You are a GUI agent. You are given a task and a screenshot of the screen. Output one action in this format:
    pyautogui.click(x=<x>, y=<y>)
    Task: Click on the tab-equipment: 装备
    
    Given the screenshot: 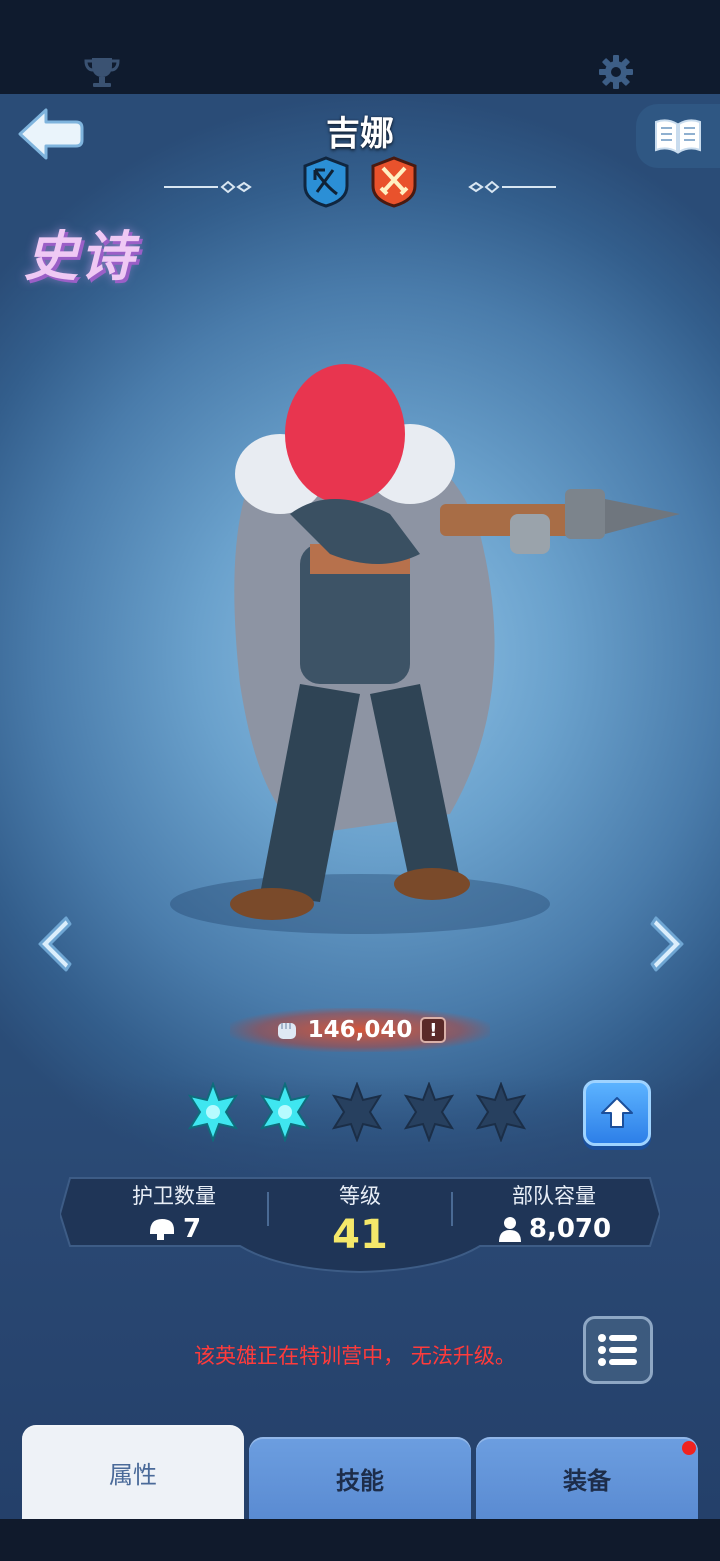 What is the action you would take?
    pyautogui.click(x=587, y=1478)
    